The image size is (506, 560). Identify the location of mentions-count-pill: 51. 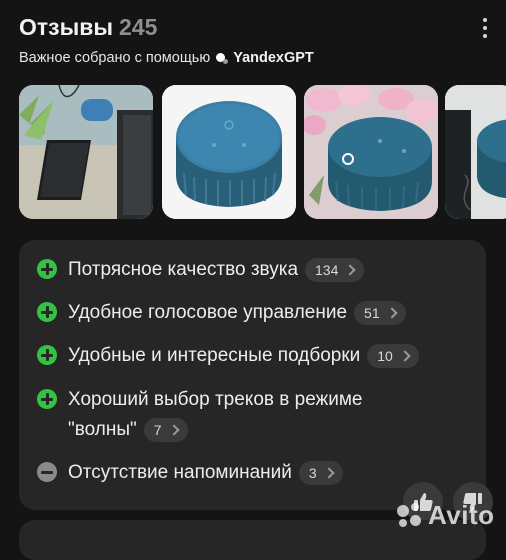
(380, 313).